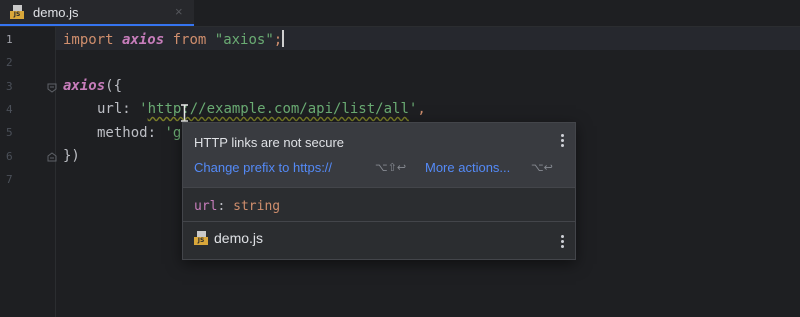  I want to click on source-file-label: demo.js, so click(239, 238).